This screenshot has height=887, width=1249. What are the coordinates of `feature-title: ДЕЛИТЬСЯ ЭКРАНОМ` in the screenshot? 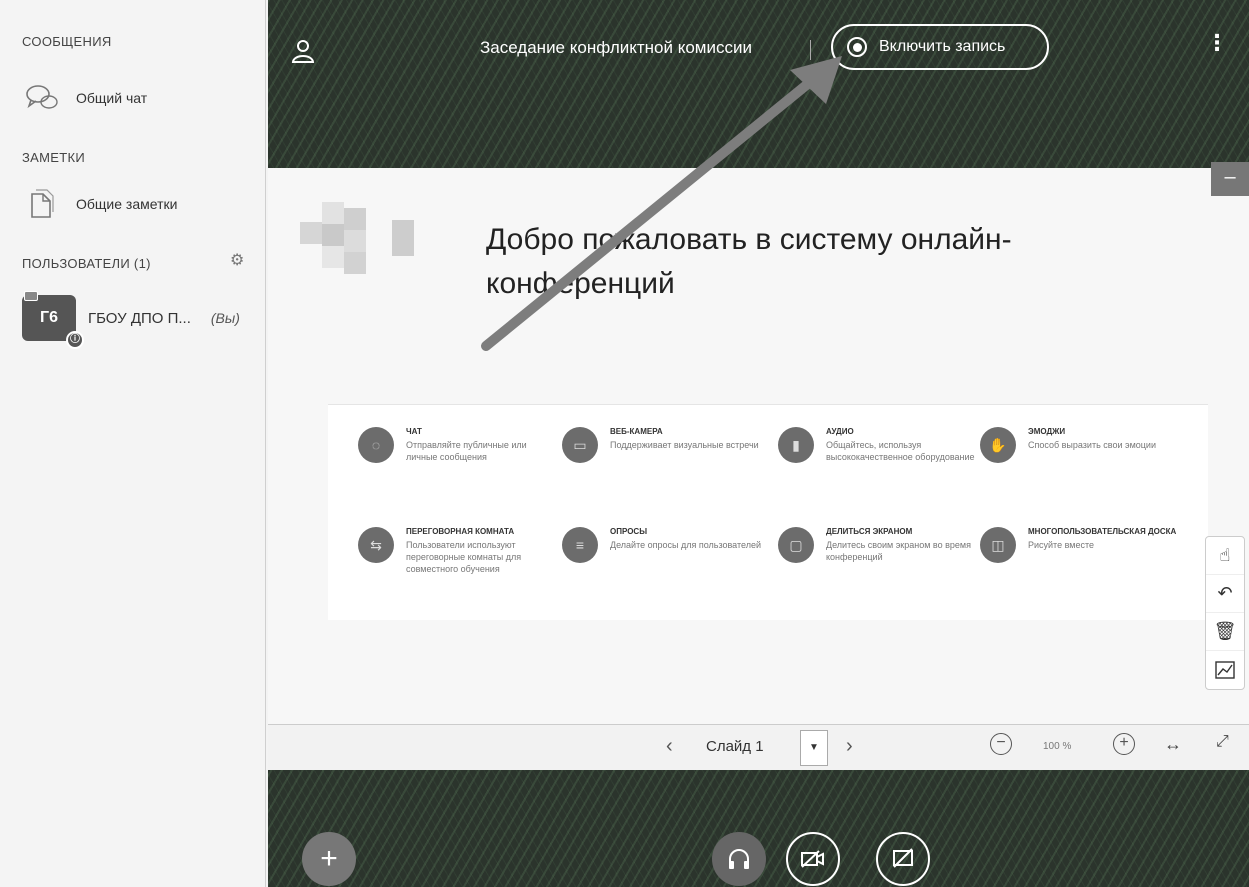 It's located at (869, 531).